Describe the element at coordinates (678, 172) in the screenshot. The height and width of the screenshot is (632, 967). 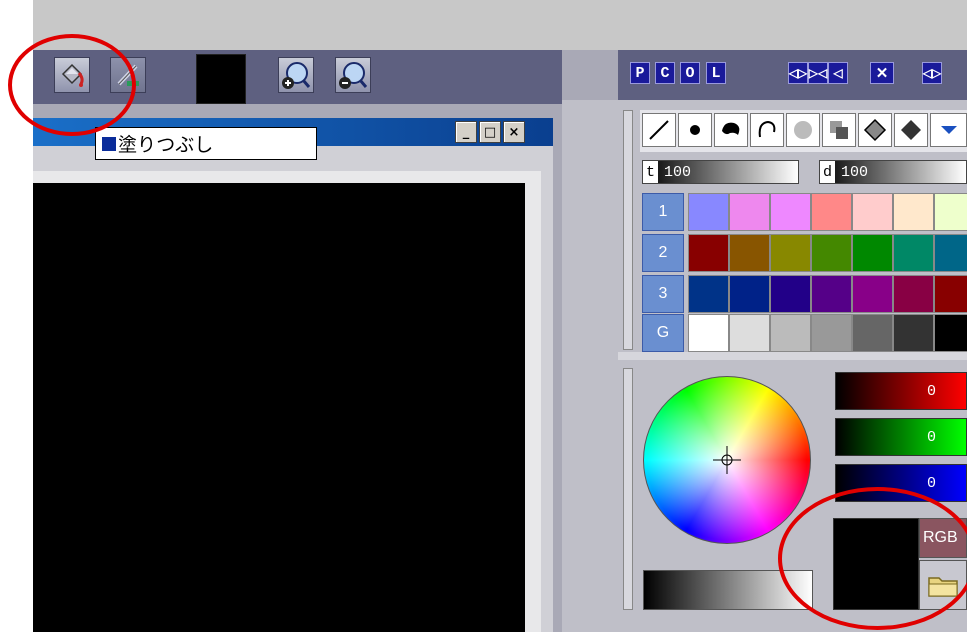
I see `transparency-value: 100` at that location.